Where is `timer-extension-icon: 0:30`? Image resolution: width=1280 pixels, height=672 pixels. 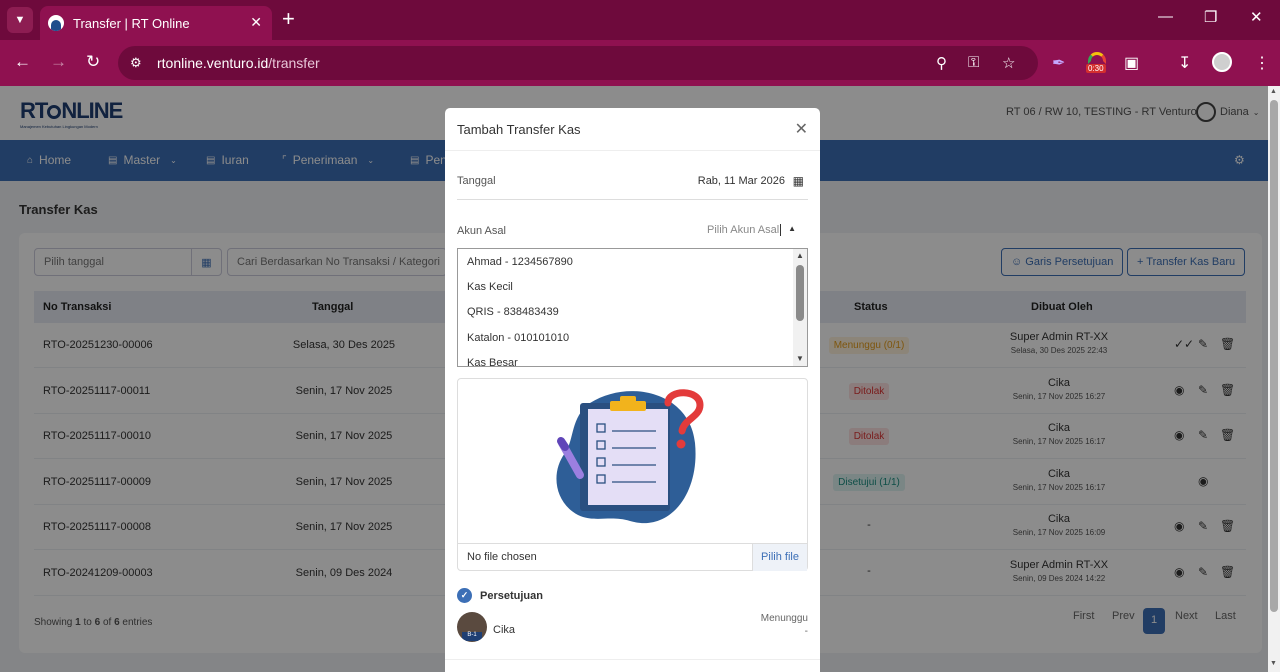 timer-extension-icon: 0:30 is located at coordinates (1097, 64).